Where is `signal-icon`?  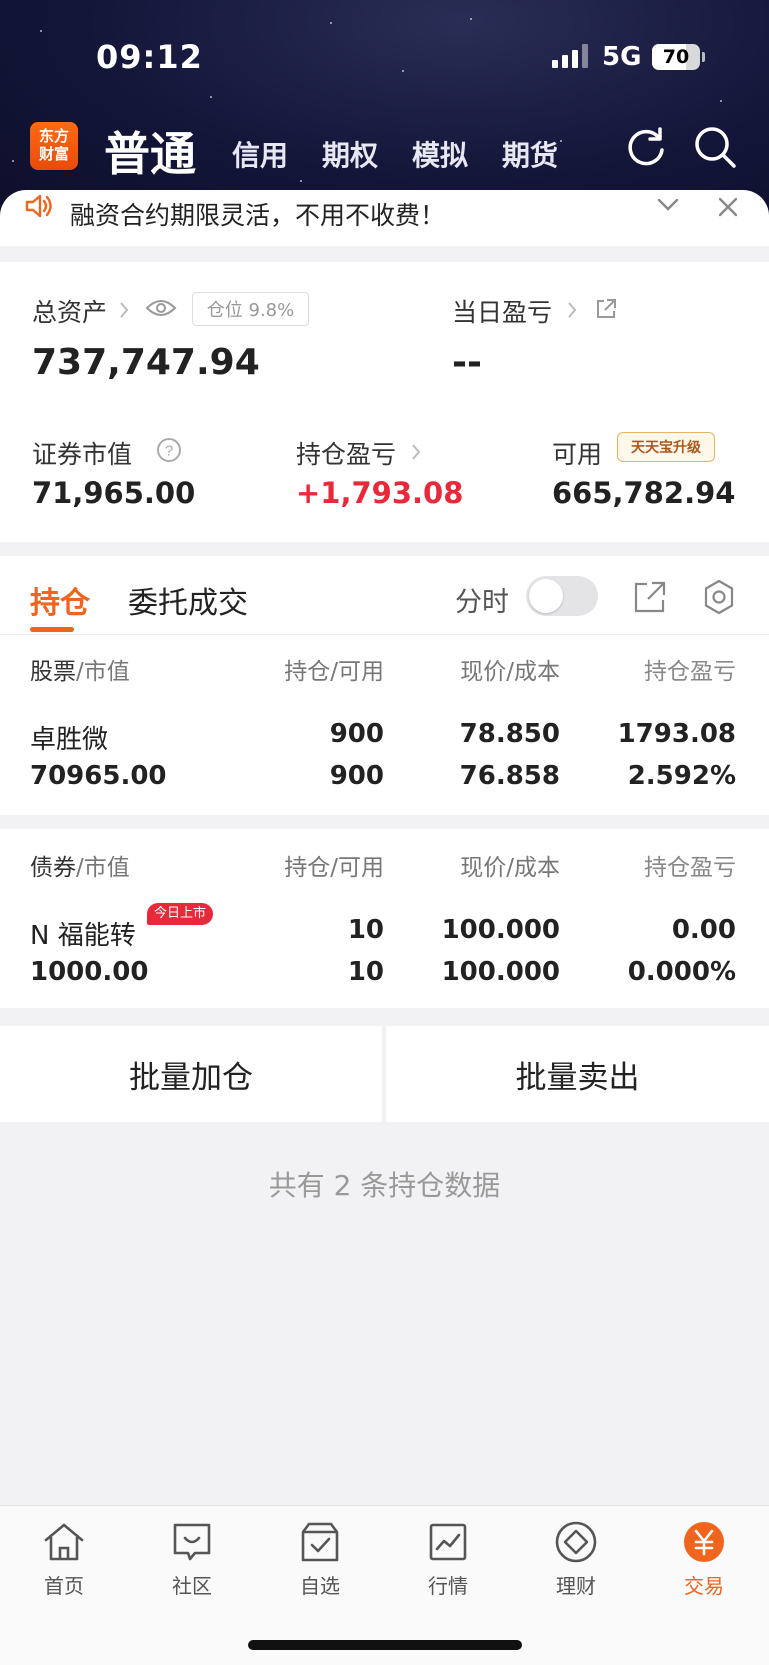 signal-icon is located at coordinates (570, 56).